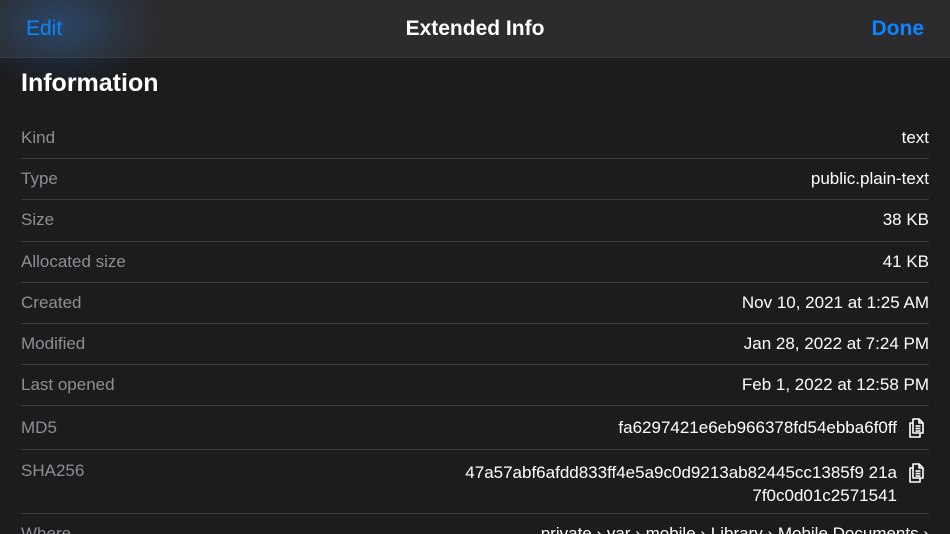 The height and width of the screenshot is (534, 950). What do you see at coordinates (46, 529) in the screenshot?
I see `row-label: Where` at bounding box center [46, 529].